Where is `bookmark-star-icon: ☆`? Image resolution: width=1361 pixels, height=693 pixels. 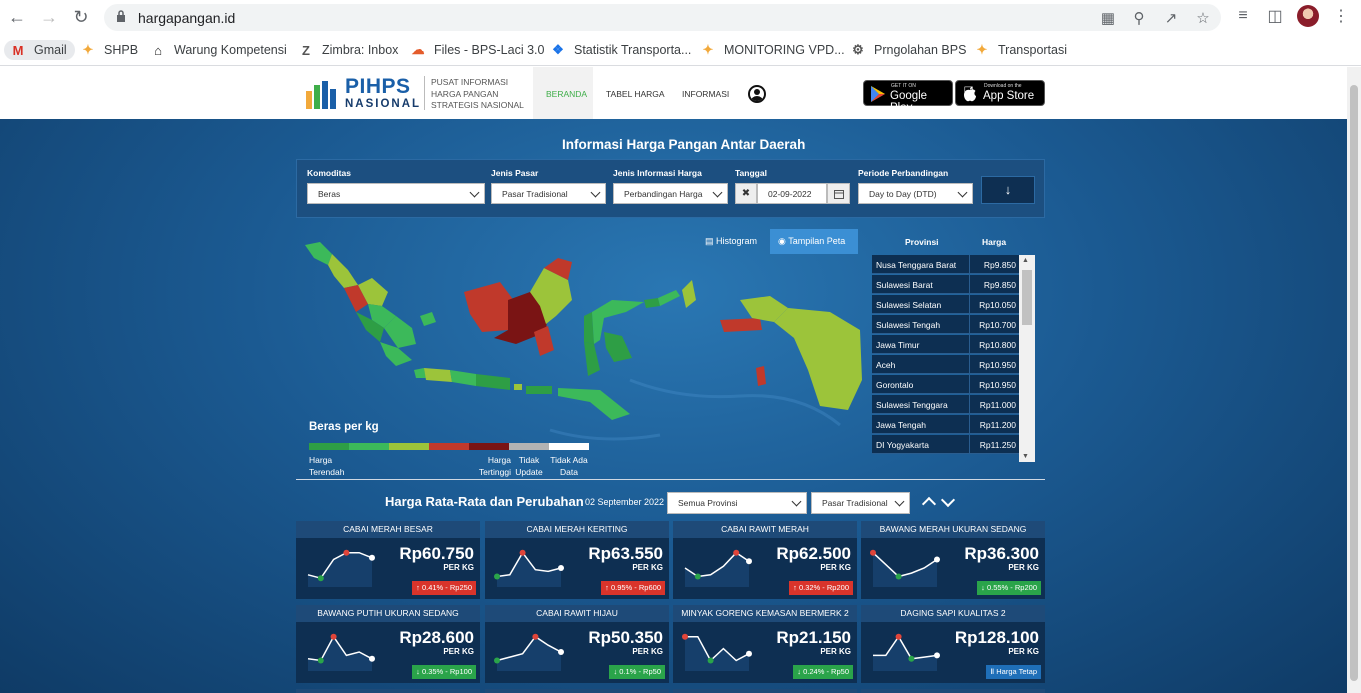
bookmark-star-icon: ☆ is located at coordinates (1203, 18).